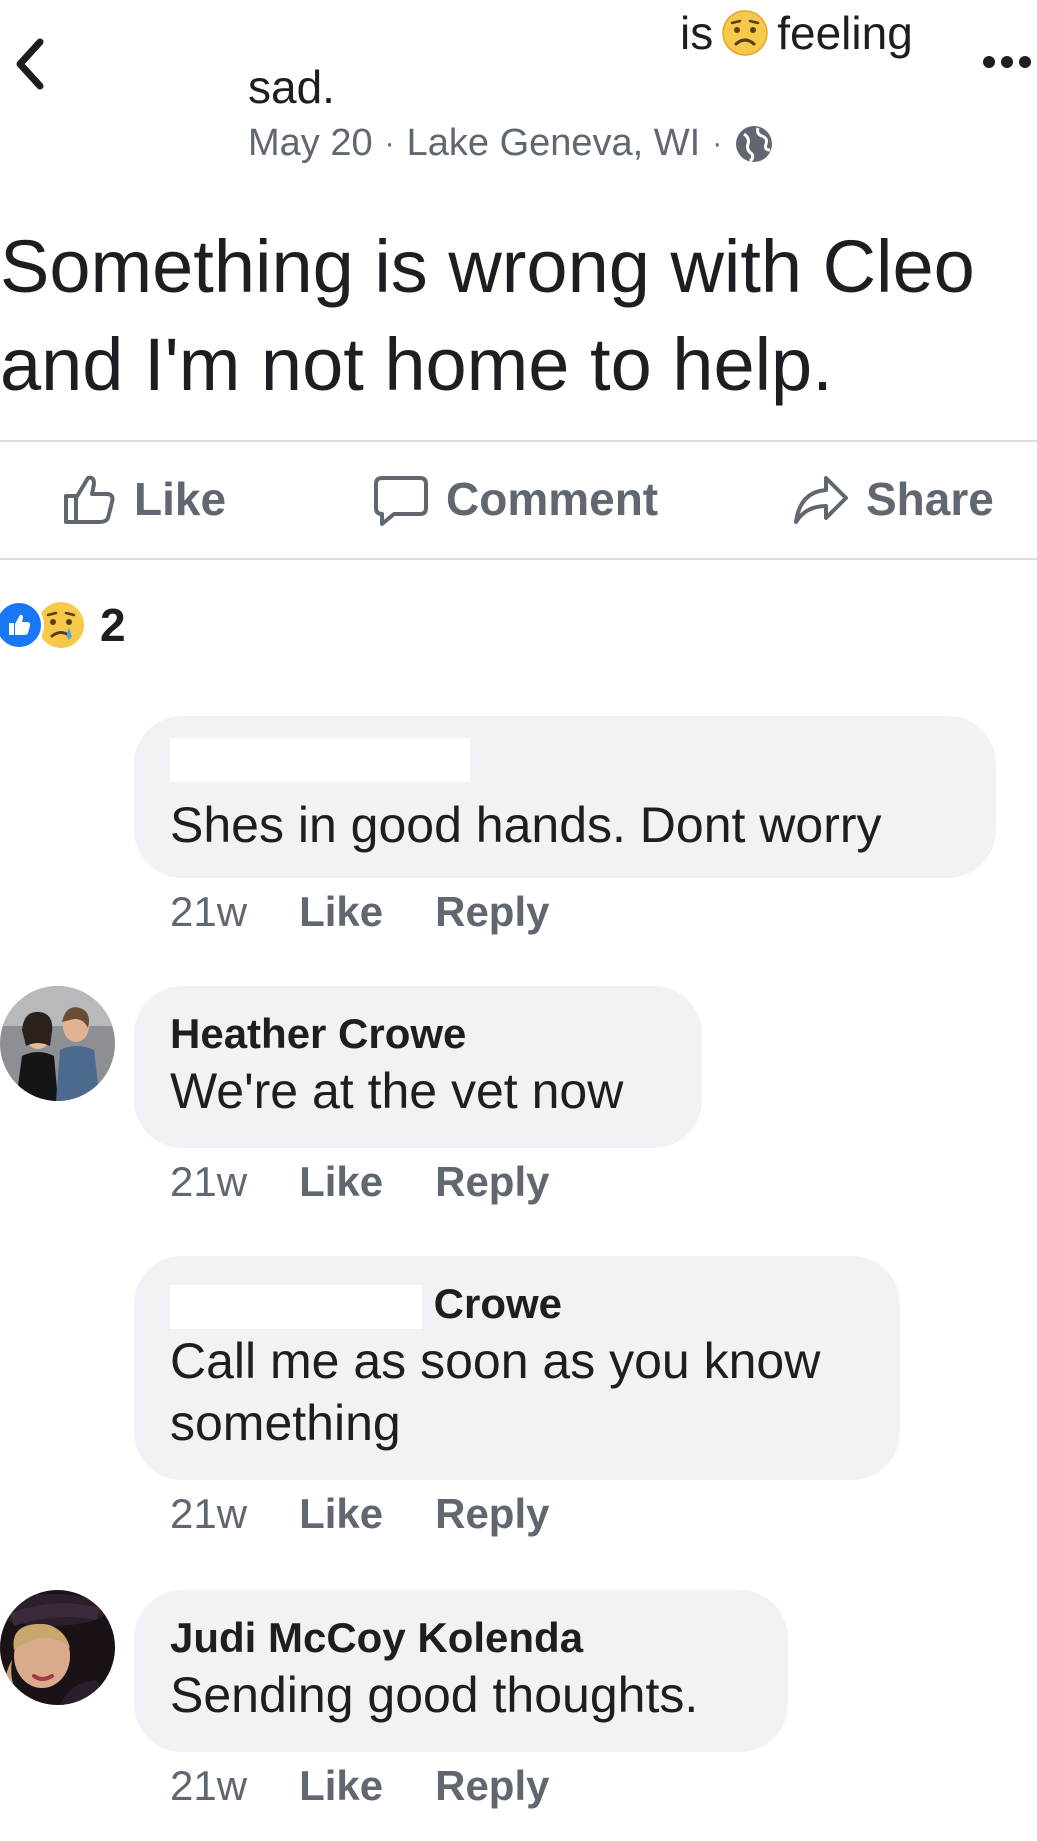 The width and height of the screenshot is (1037, 1841). I want to click on post-location: Lake Geneva, WI, so click(554, 143).